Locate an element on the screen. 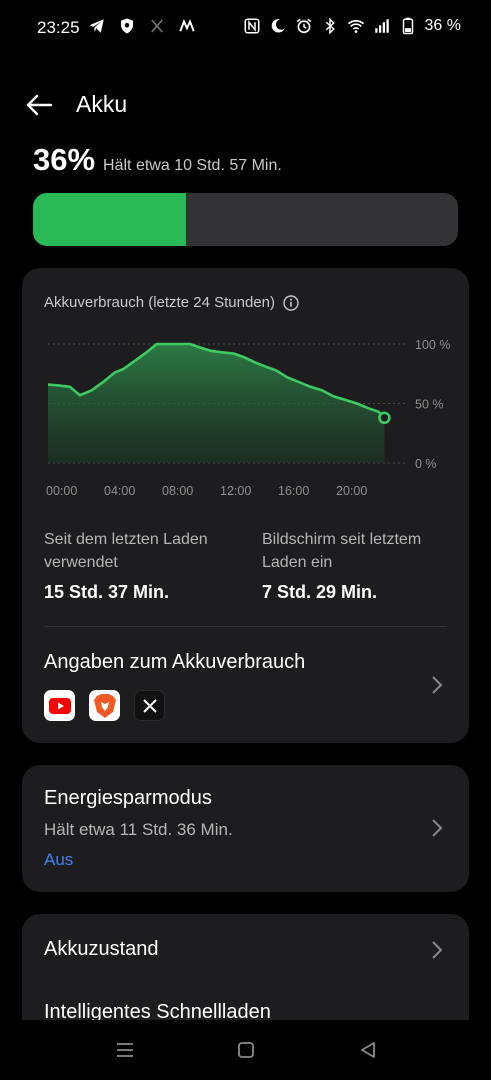 The width and height of the screenshot is (491, 1080). arrow-left-icon is located at coordinates (39, 105).